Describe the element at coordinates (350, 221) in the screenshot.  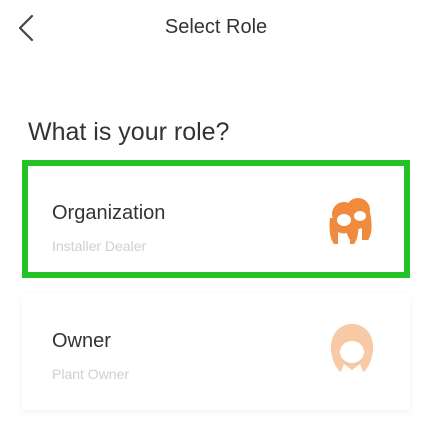
I see `organization-icon` at that location.